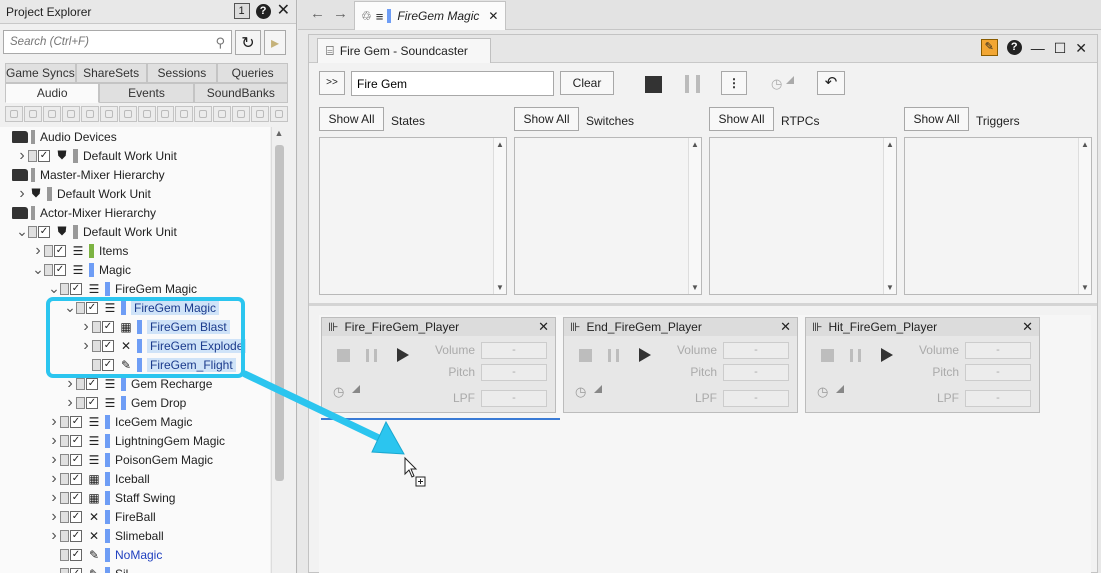  I want to click on tree-row: › ✓ ▦ Staff Swing, so click(111, 497).